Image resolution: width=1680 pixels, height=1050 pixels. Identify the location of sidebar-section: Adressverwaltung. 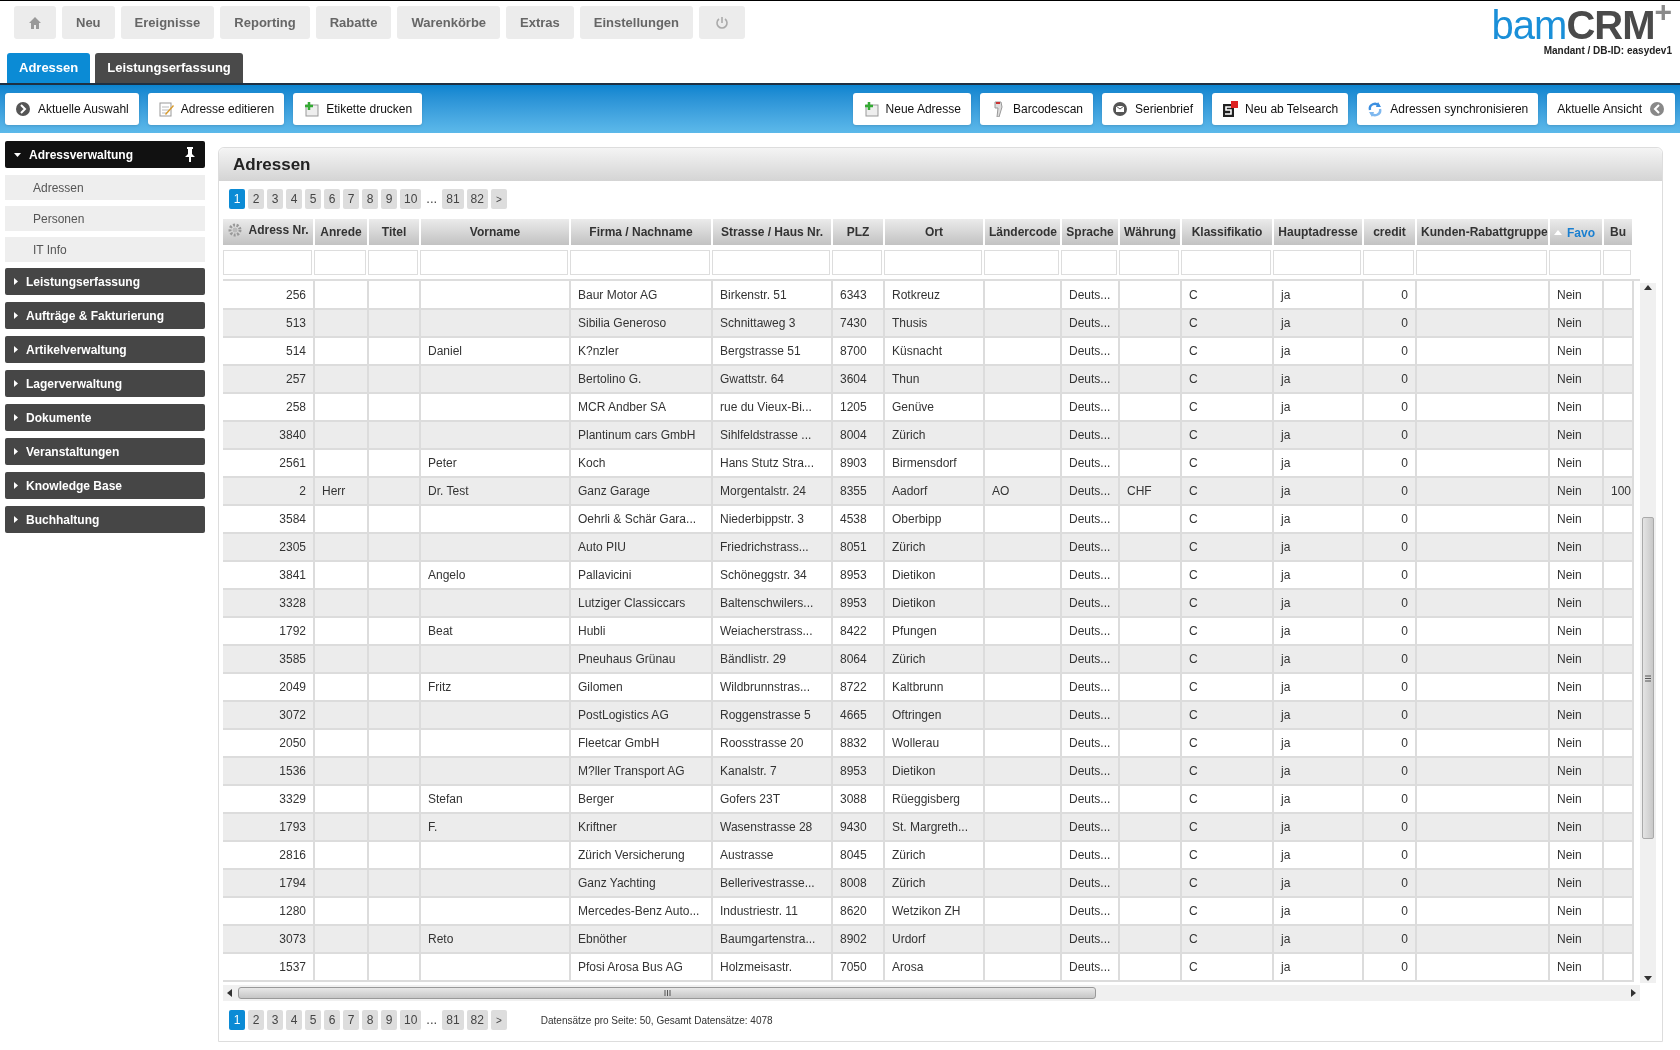
(105, 154).